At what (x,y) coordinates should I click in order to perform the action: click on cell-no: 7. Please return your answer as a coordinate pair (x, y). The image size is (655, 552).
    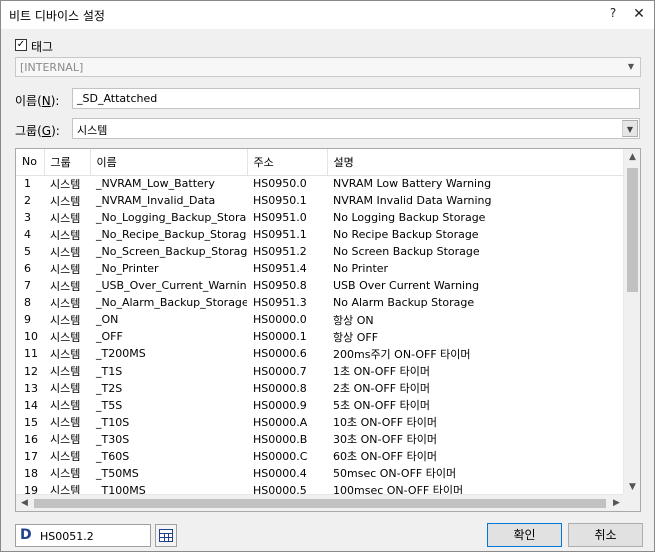
    Looking at the image, I should click on (27, 286).